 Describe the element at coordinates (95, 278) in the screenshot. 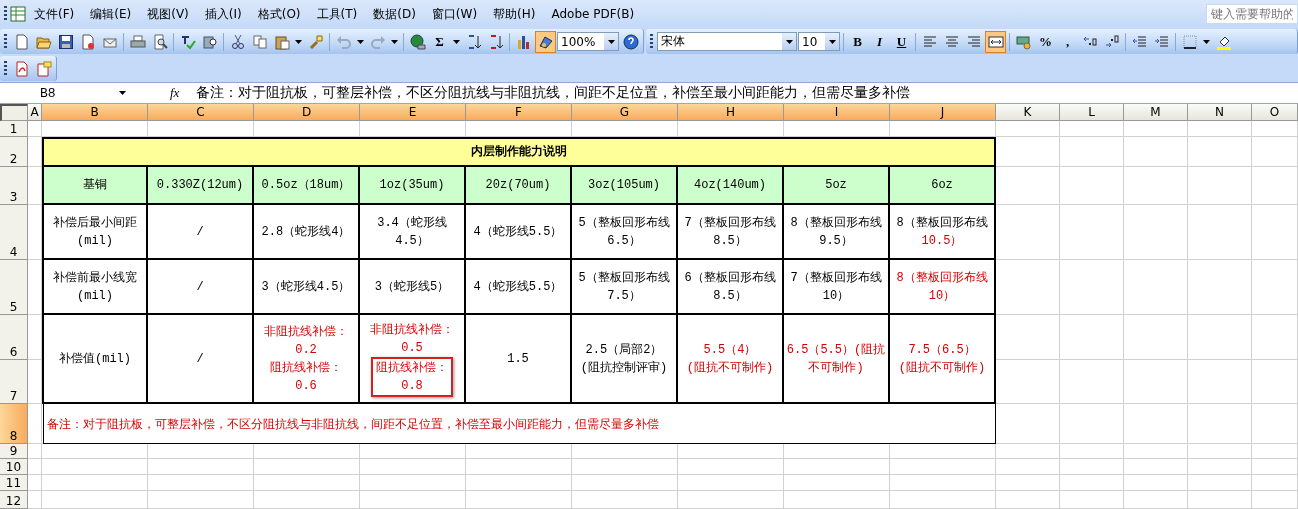

I see `cell-text: 补偿前最小线宽` at that location.